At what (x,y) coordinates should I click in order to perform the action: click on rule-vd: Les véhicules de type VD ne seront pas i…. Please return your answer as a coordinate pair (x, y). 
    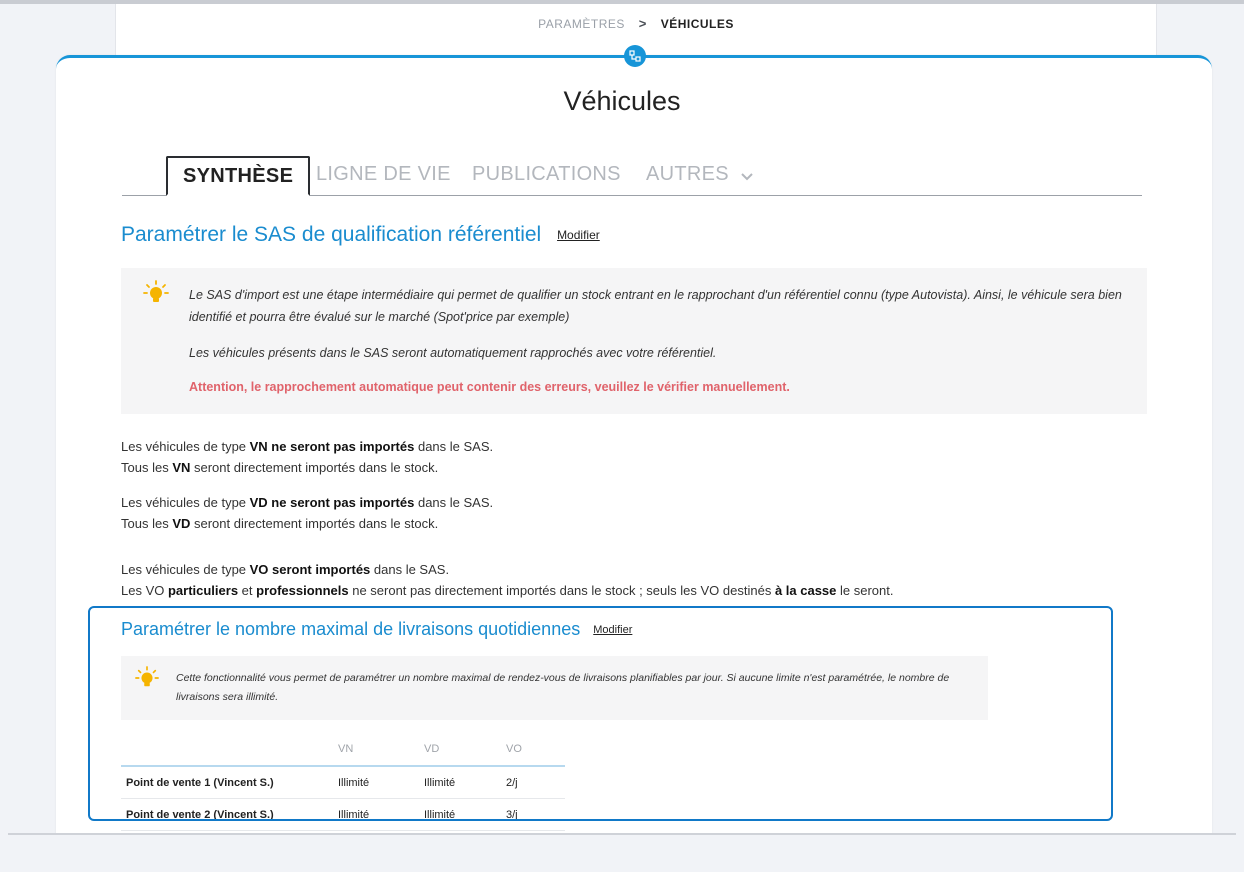
    Looking at the image, I should click on (307, 513).